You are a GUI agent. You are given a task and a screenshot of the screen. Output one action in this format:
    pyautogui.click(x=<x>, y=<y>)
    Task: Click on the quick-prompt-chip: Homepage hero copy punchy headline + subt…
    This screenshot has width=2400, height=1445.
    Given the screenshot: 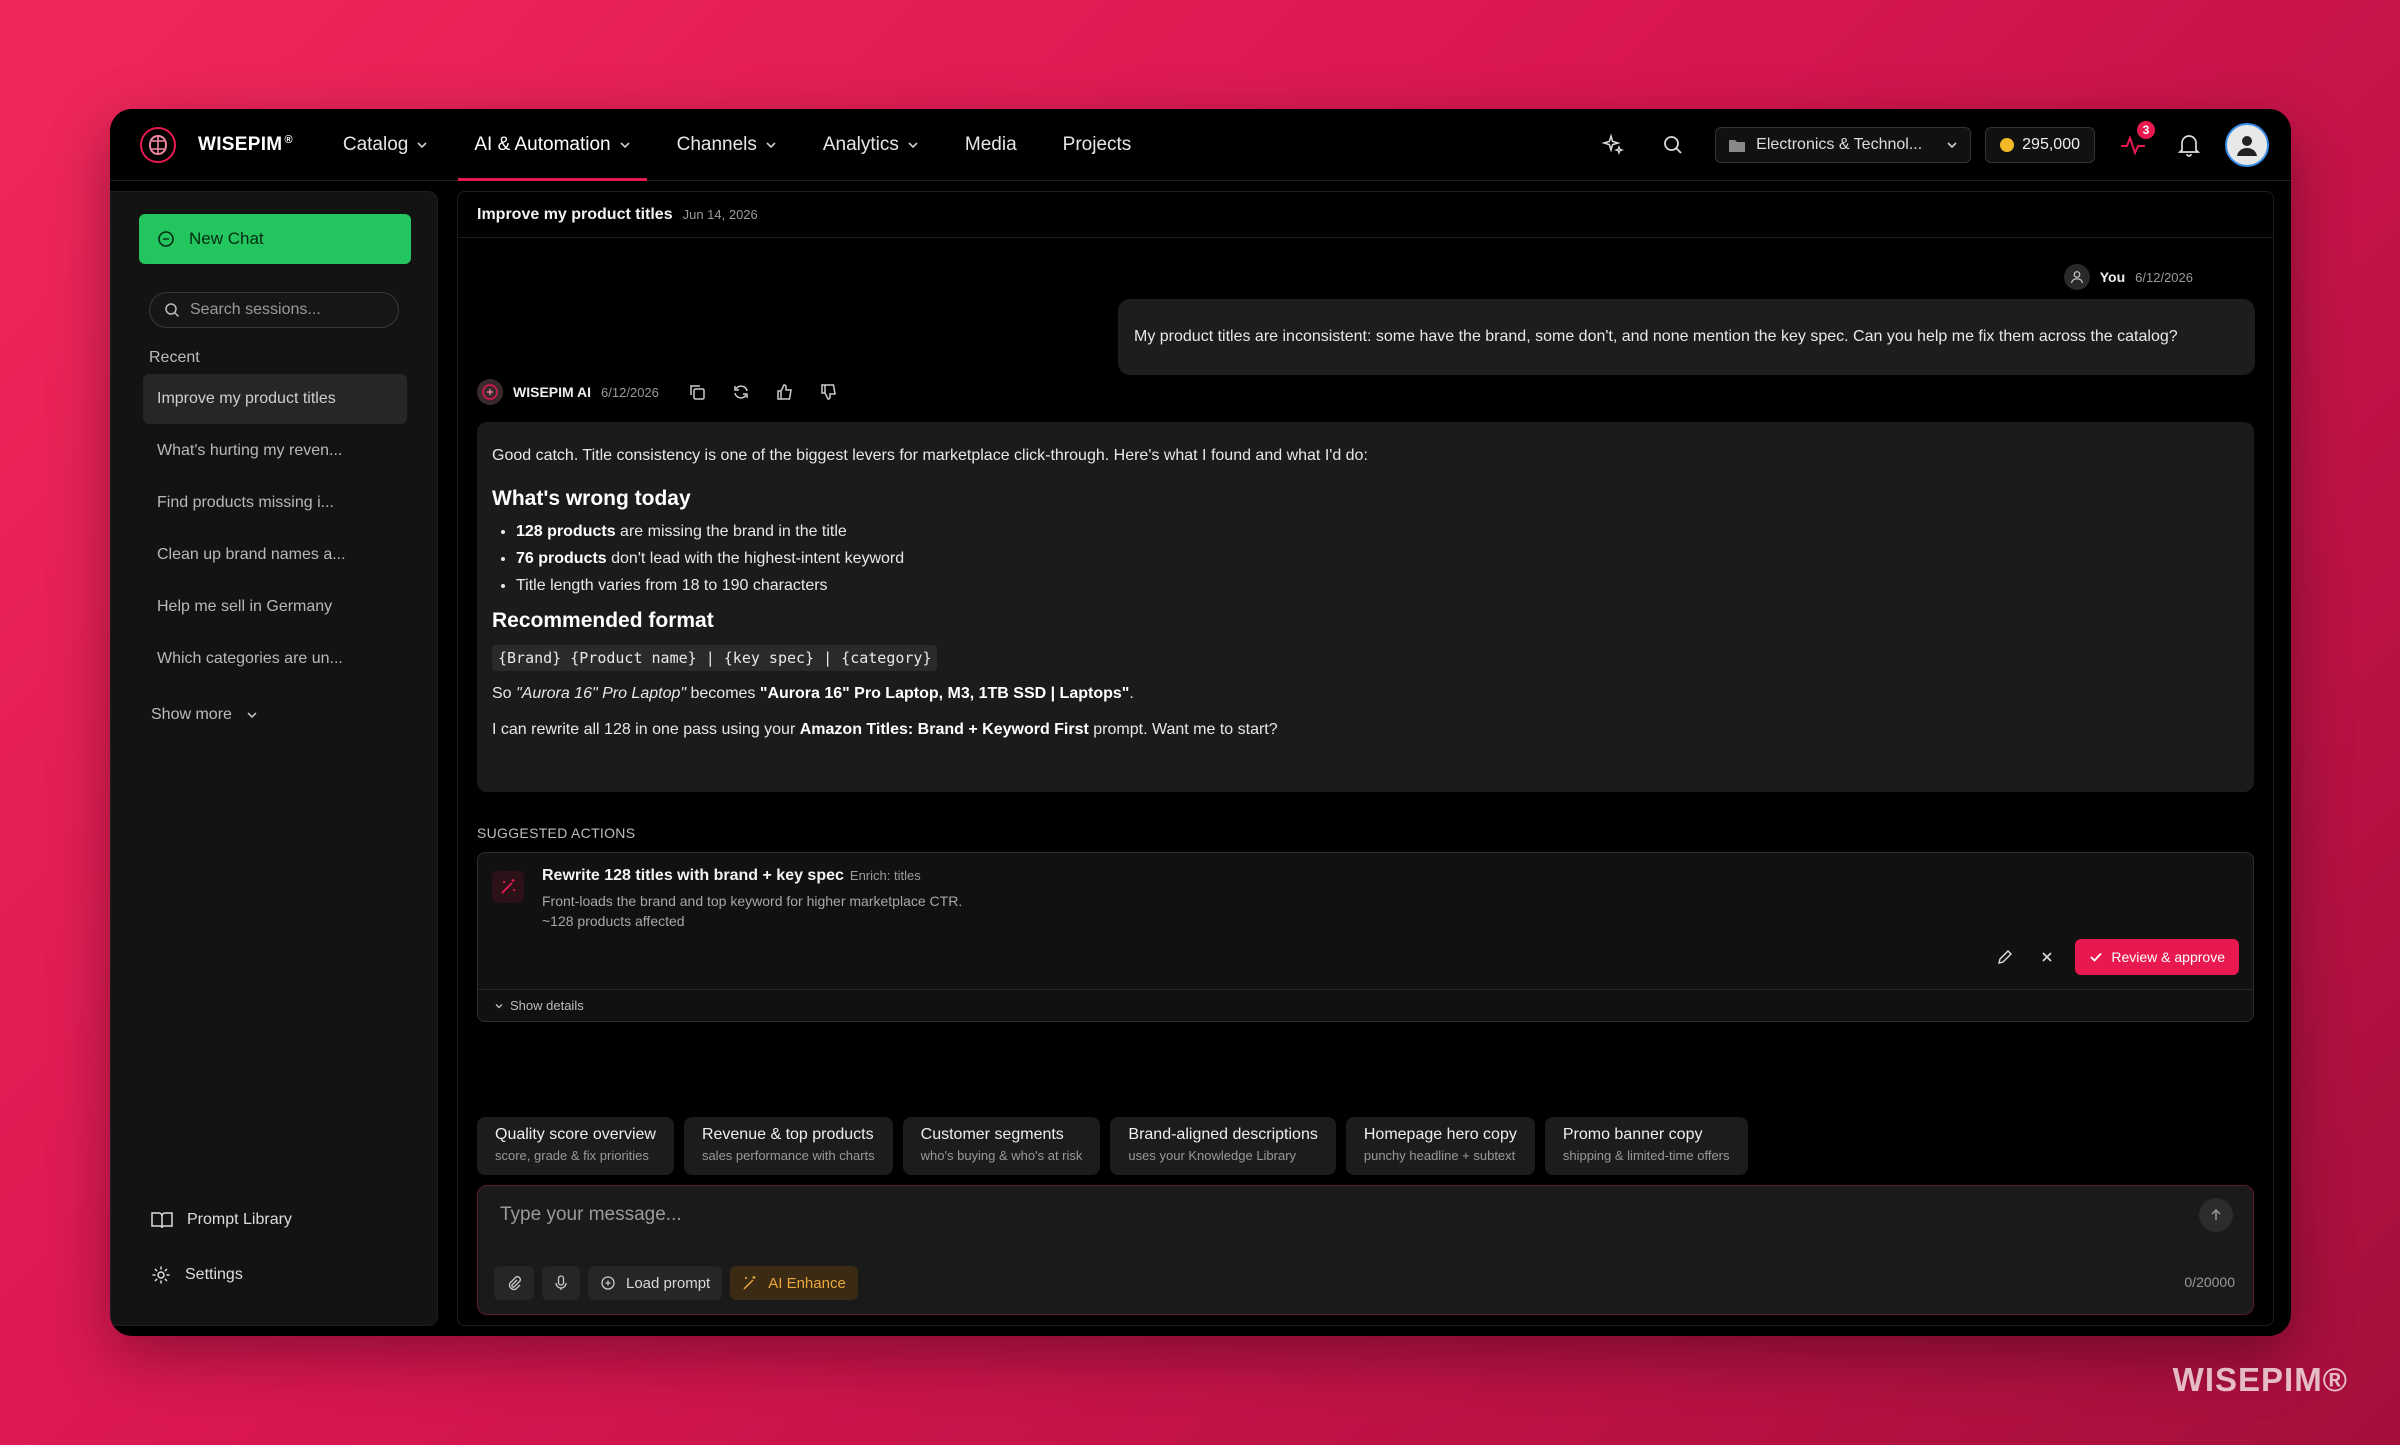 What is the action you would take?
    pyautogui.click(x=1440, y=1146)
    